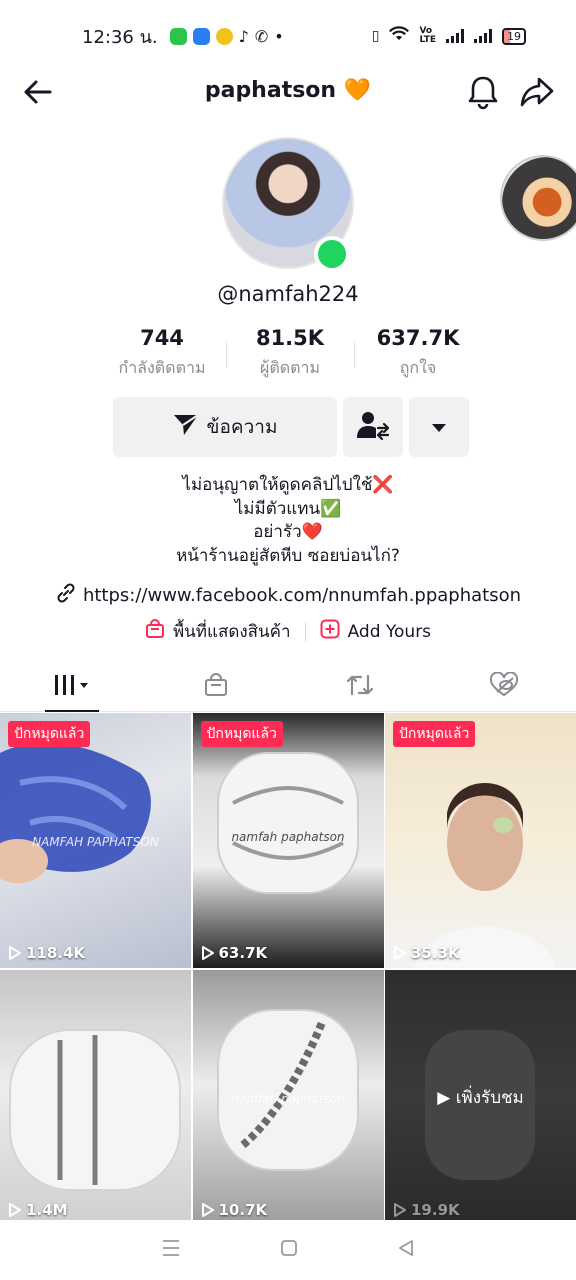 Image resolution: width=576 pixels, height=1280 pixels. What do you see at coordinates (95, 1097) in the screenshot?
I see `video-tile: 1.4M` at bounding box center [95, 1097].